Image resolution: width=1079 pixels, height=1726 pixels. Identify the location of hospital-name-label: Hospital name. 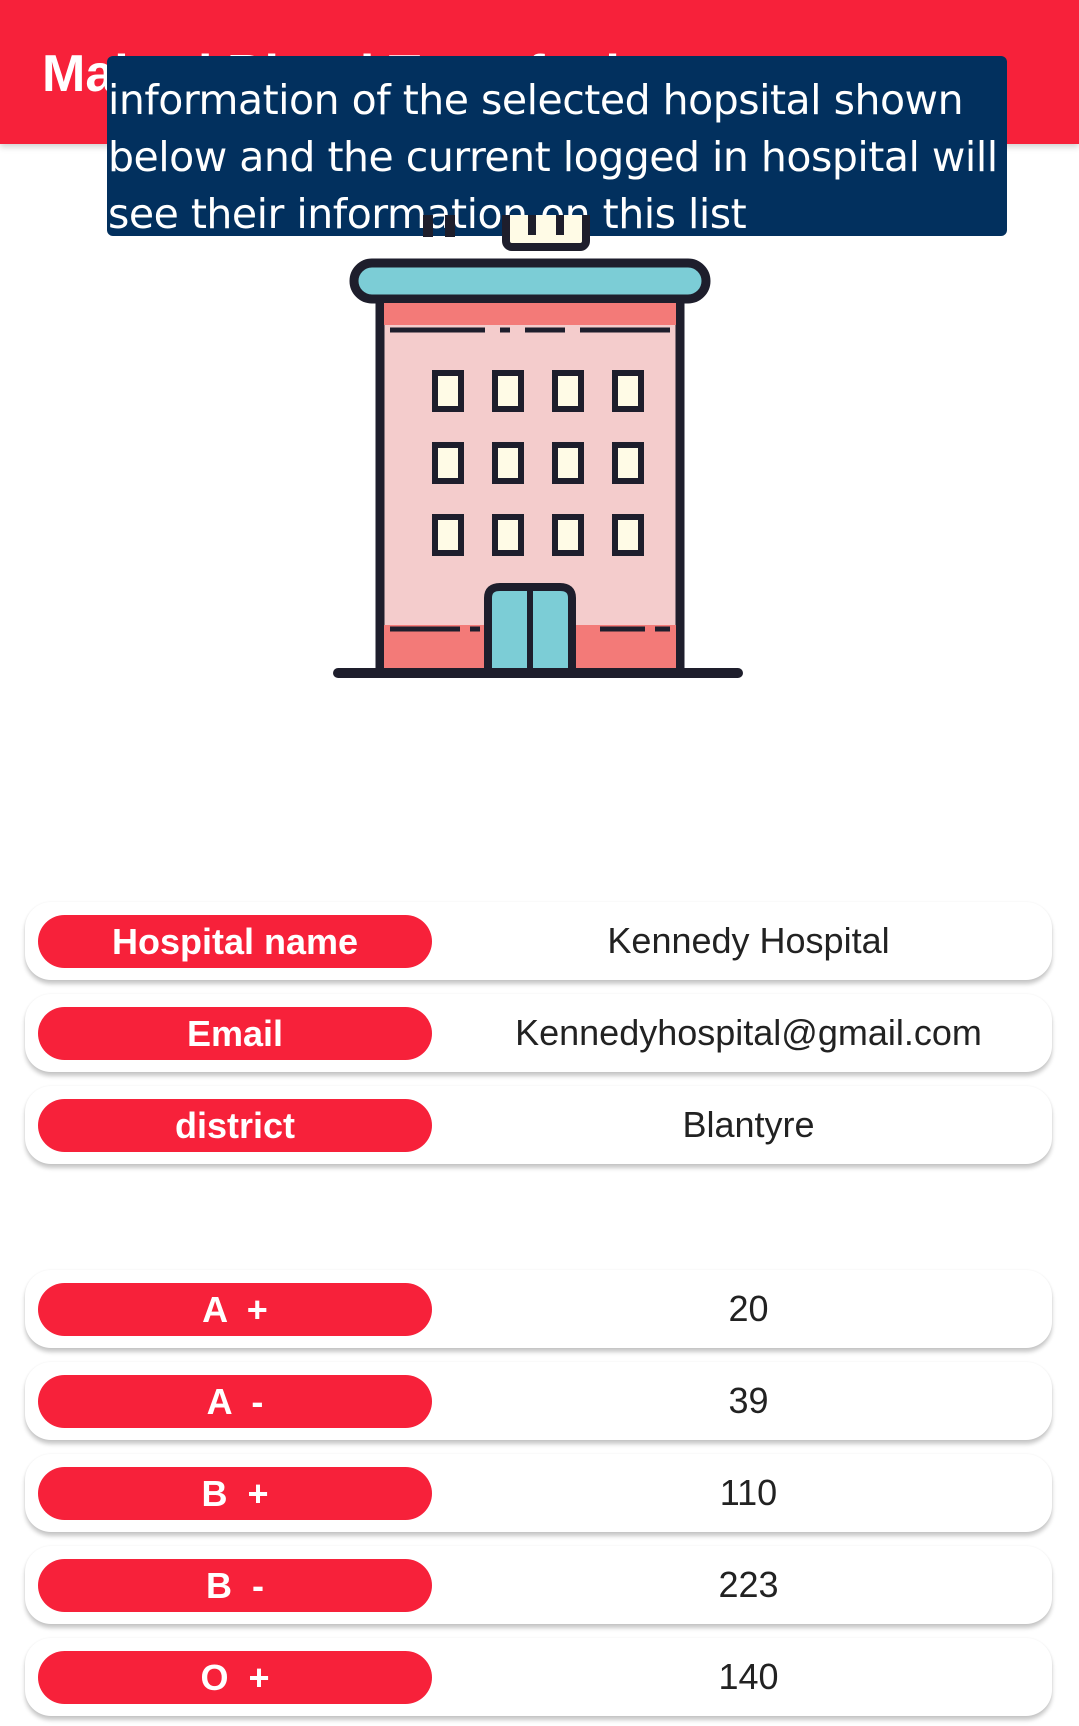
(235, 941).